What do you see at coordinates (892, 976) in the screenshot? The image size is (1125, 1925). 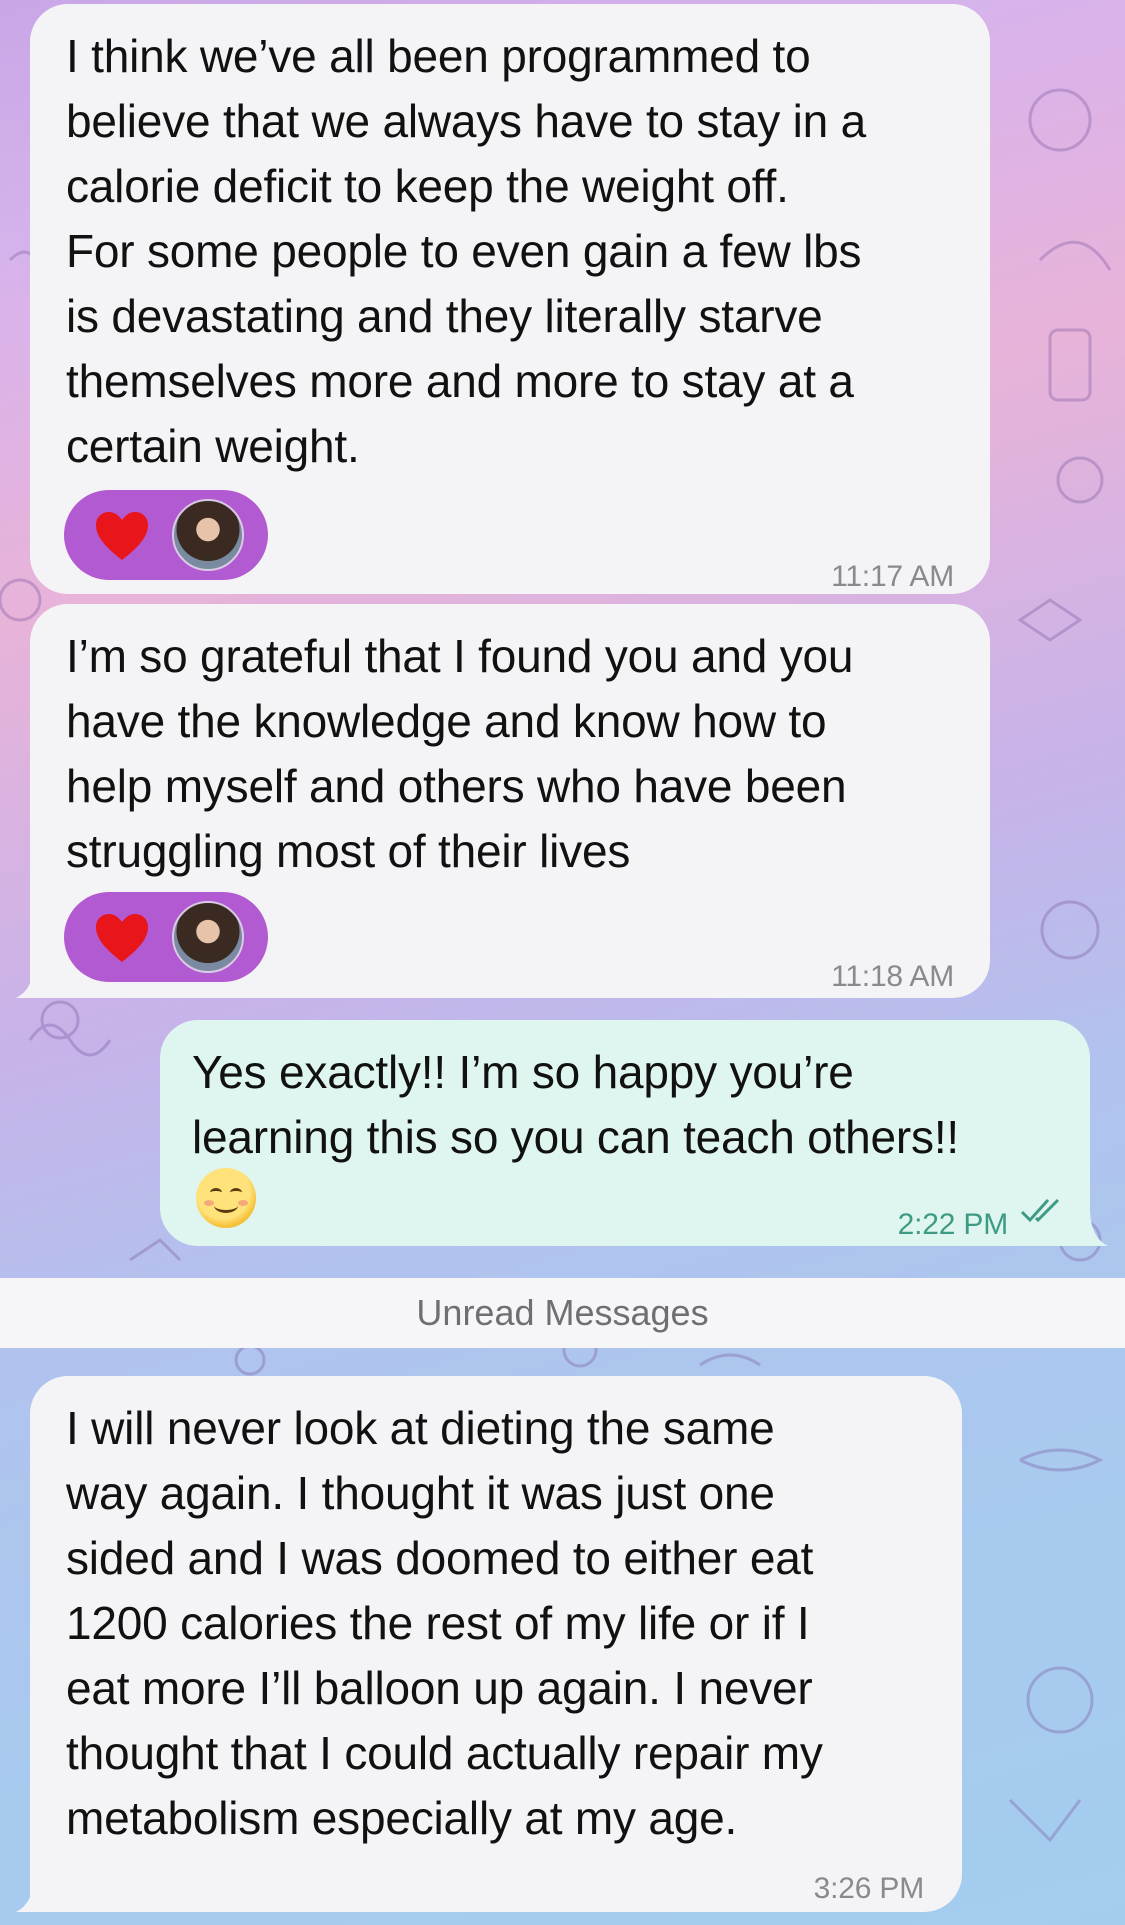 I see `message-timestamp: 11:18 AM` at bounding box center [892, 976].